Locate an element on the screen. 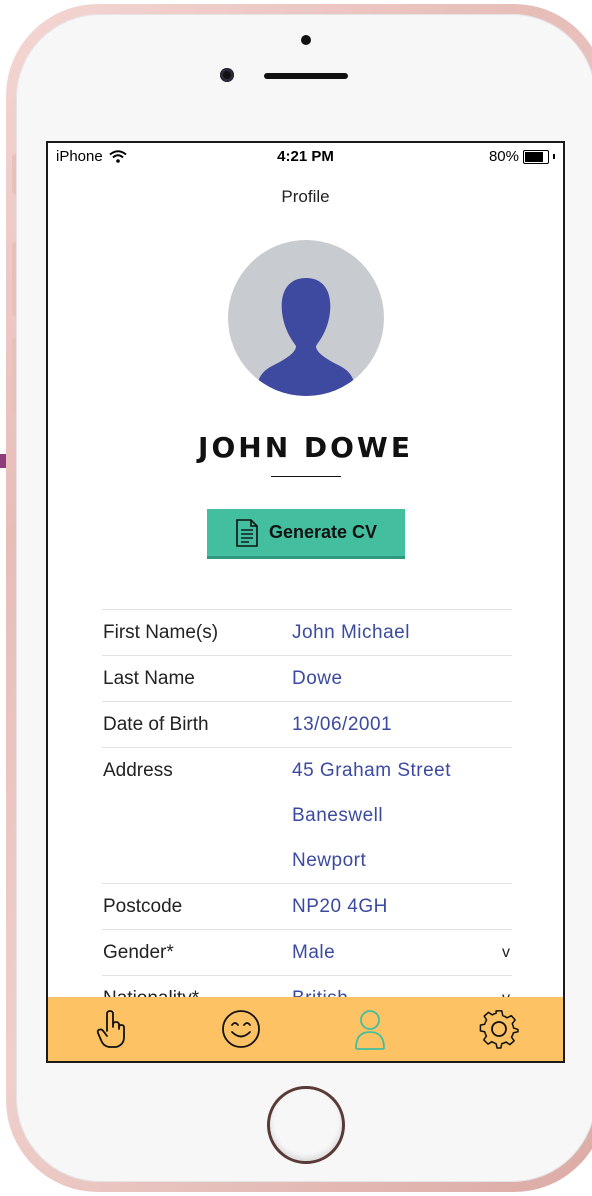  gender-dropdown-icon: v is located at coordinates (506, 953).